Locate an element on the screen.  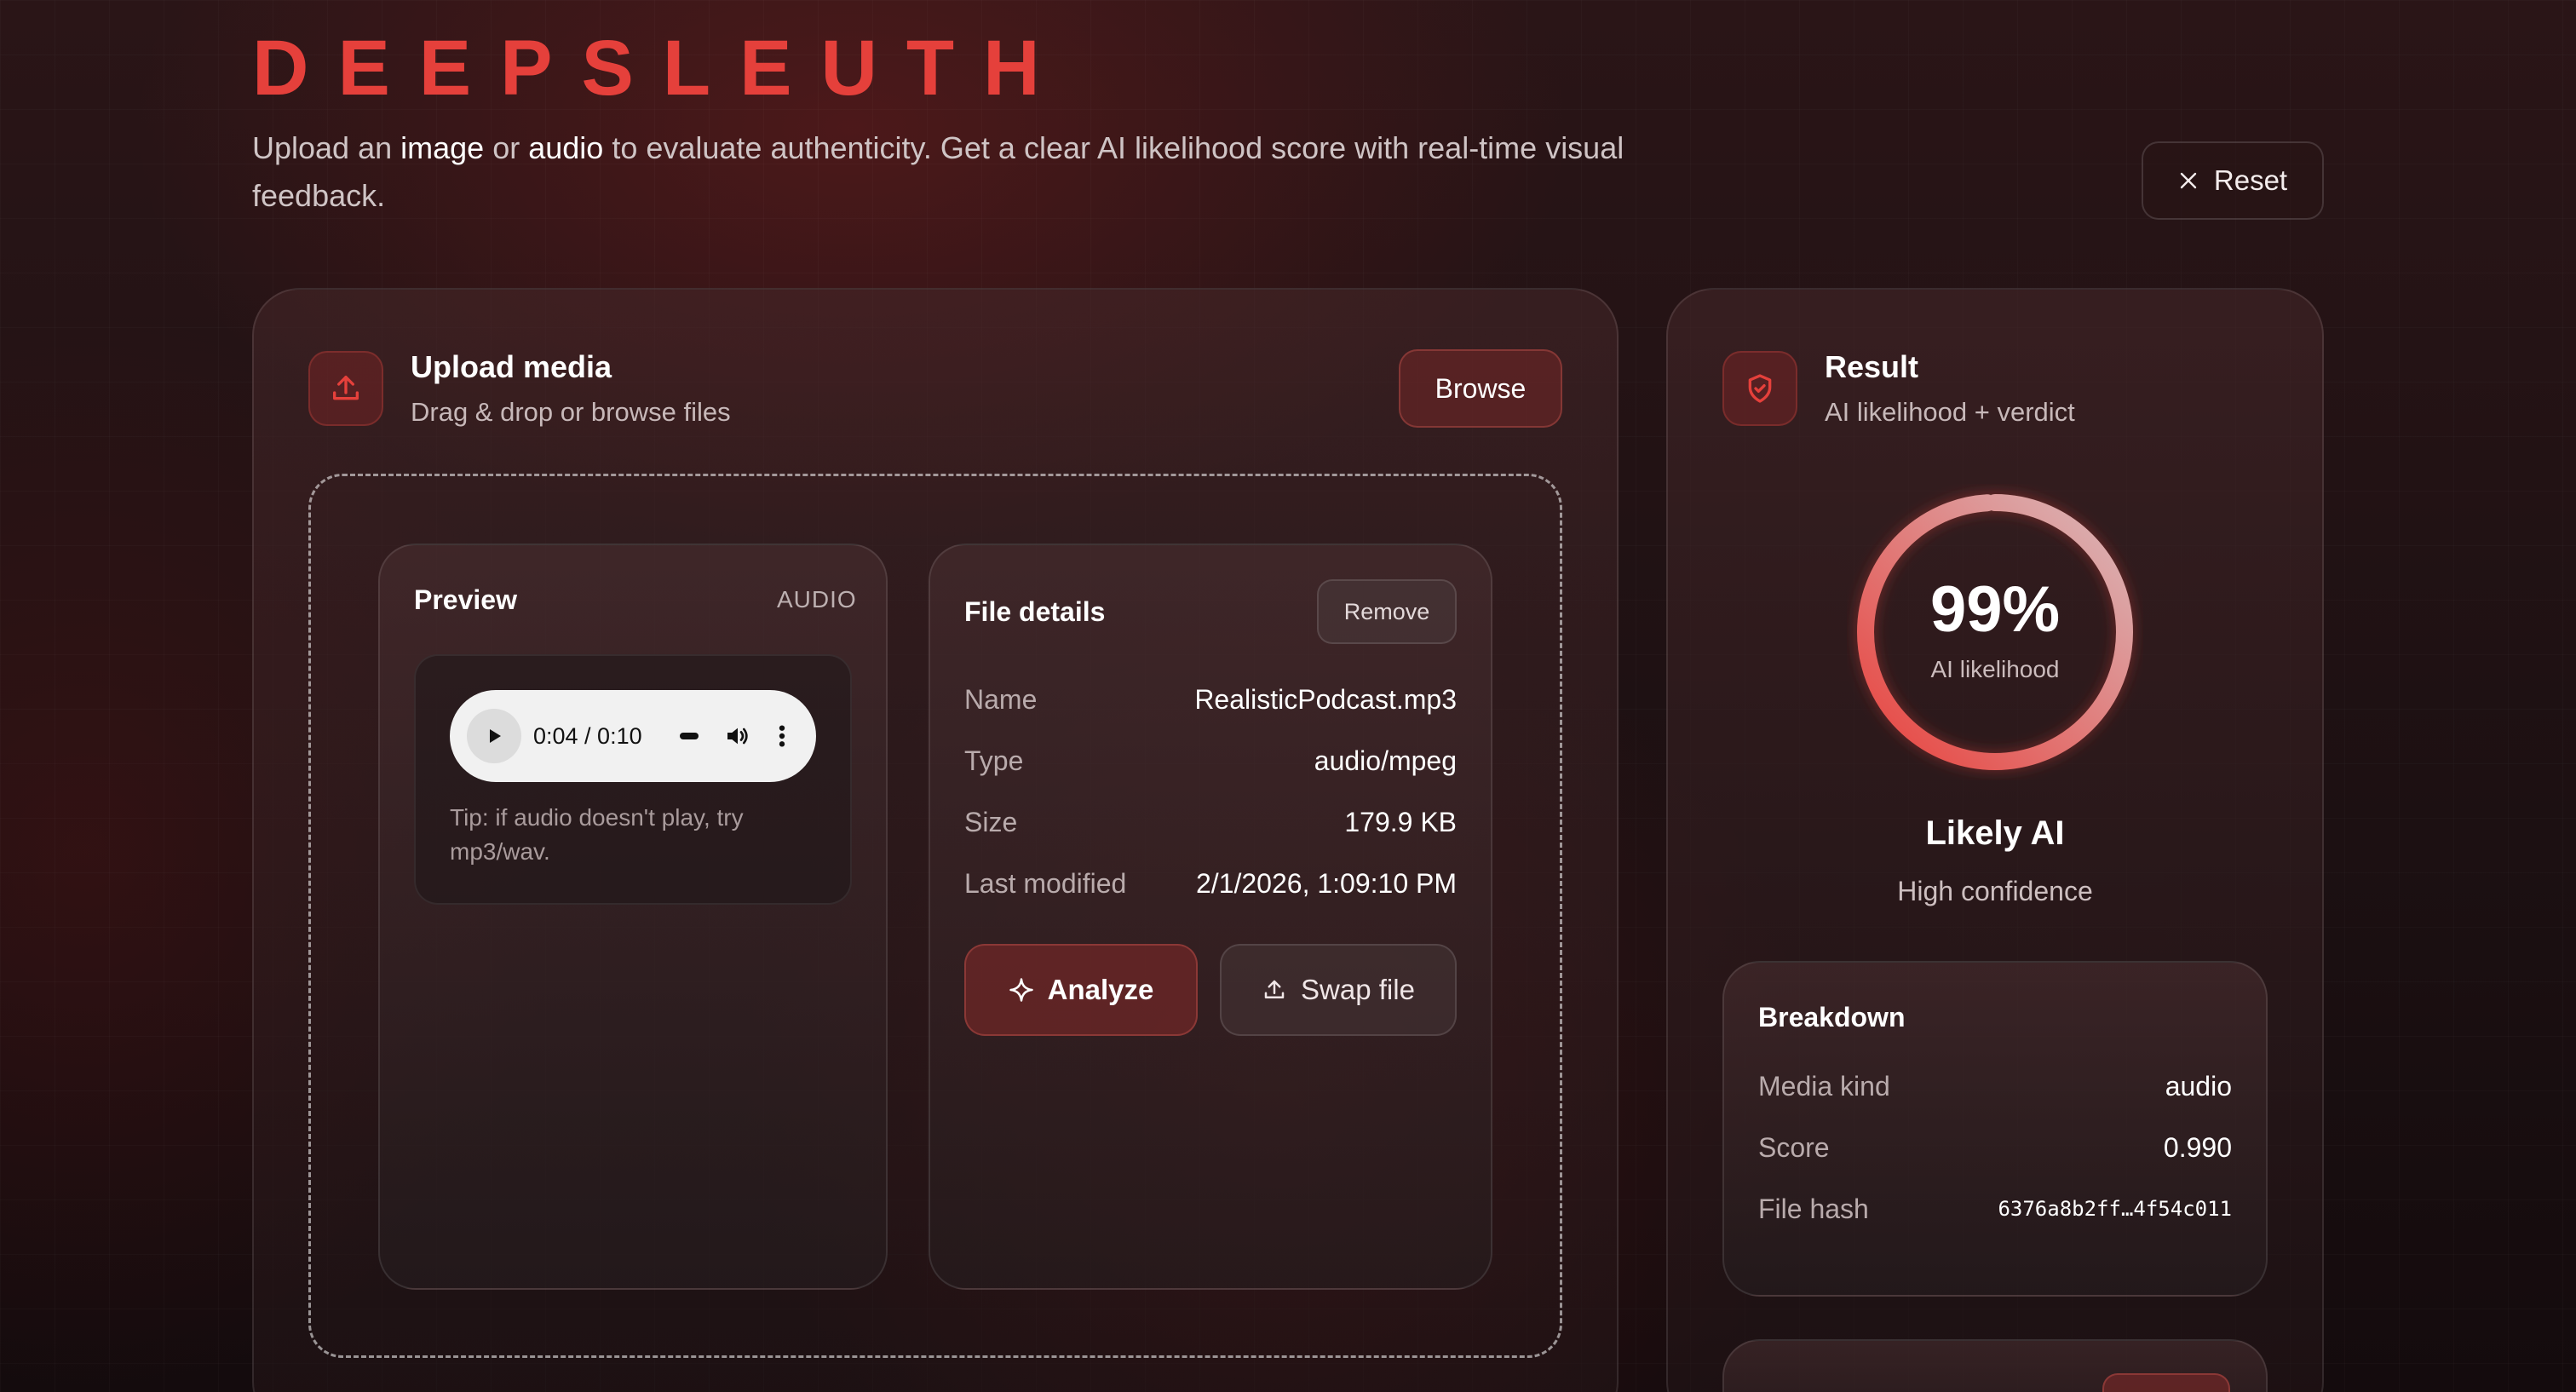
detail-value: 179.9 KB is located at coordinates (1401, 822).